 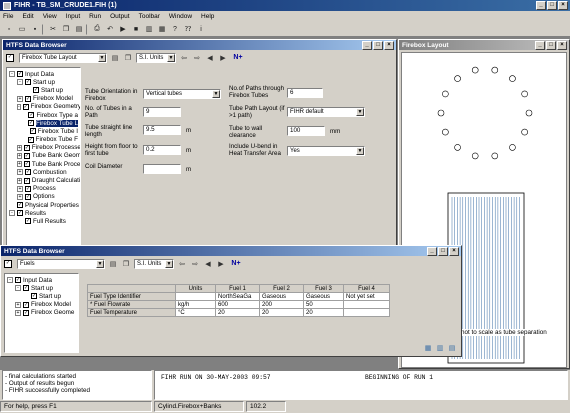 What do you see at coordinates (8, 263) in the screenshot?
I see `browser2-page-check: ✓` at bounding box center [8, 263].